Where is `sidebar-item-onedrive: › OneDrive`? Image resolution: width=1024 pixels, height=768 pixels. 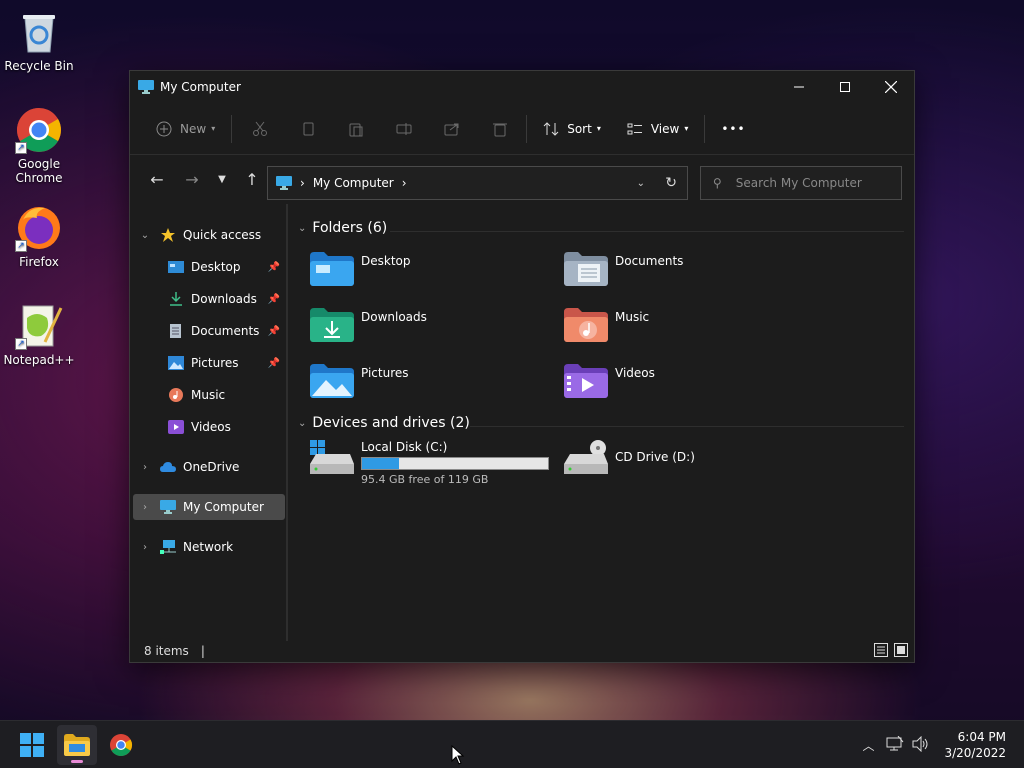
sidebar-item-onedrive: › OneDrive is located at coordinates (212, 467).